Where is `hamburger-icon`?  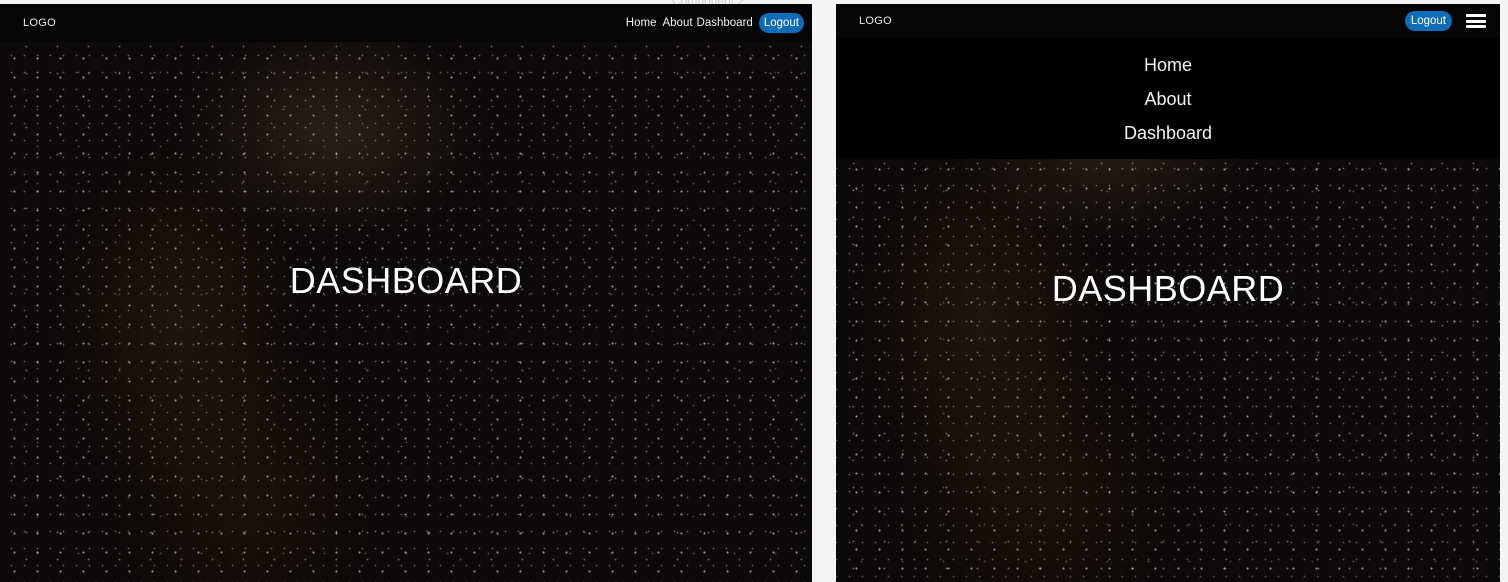 hamburger-icon is located at coordinates (1476, 21).